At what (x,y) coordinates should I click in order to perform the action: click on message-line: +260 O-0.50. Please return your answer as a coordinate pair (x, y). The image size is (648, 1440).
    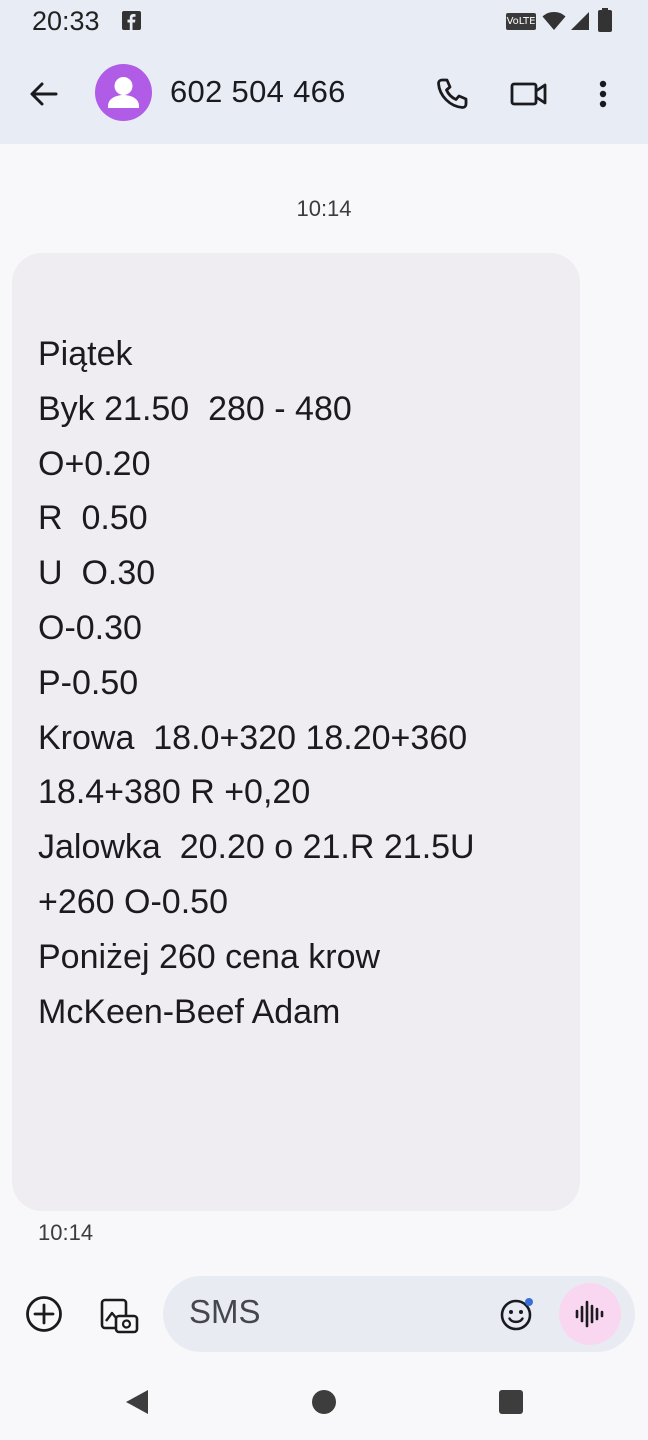
    Looking at the image, I should click on (133, 901).